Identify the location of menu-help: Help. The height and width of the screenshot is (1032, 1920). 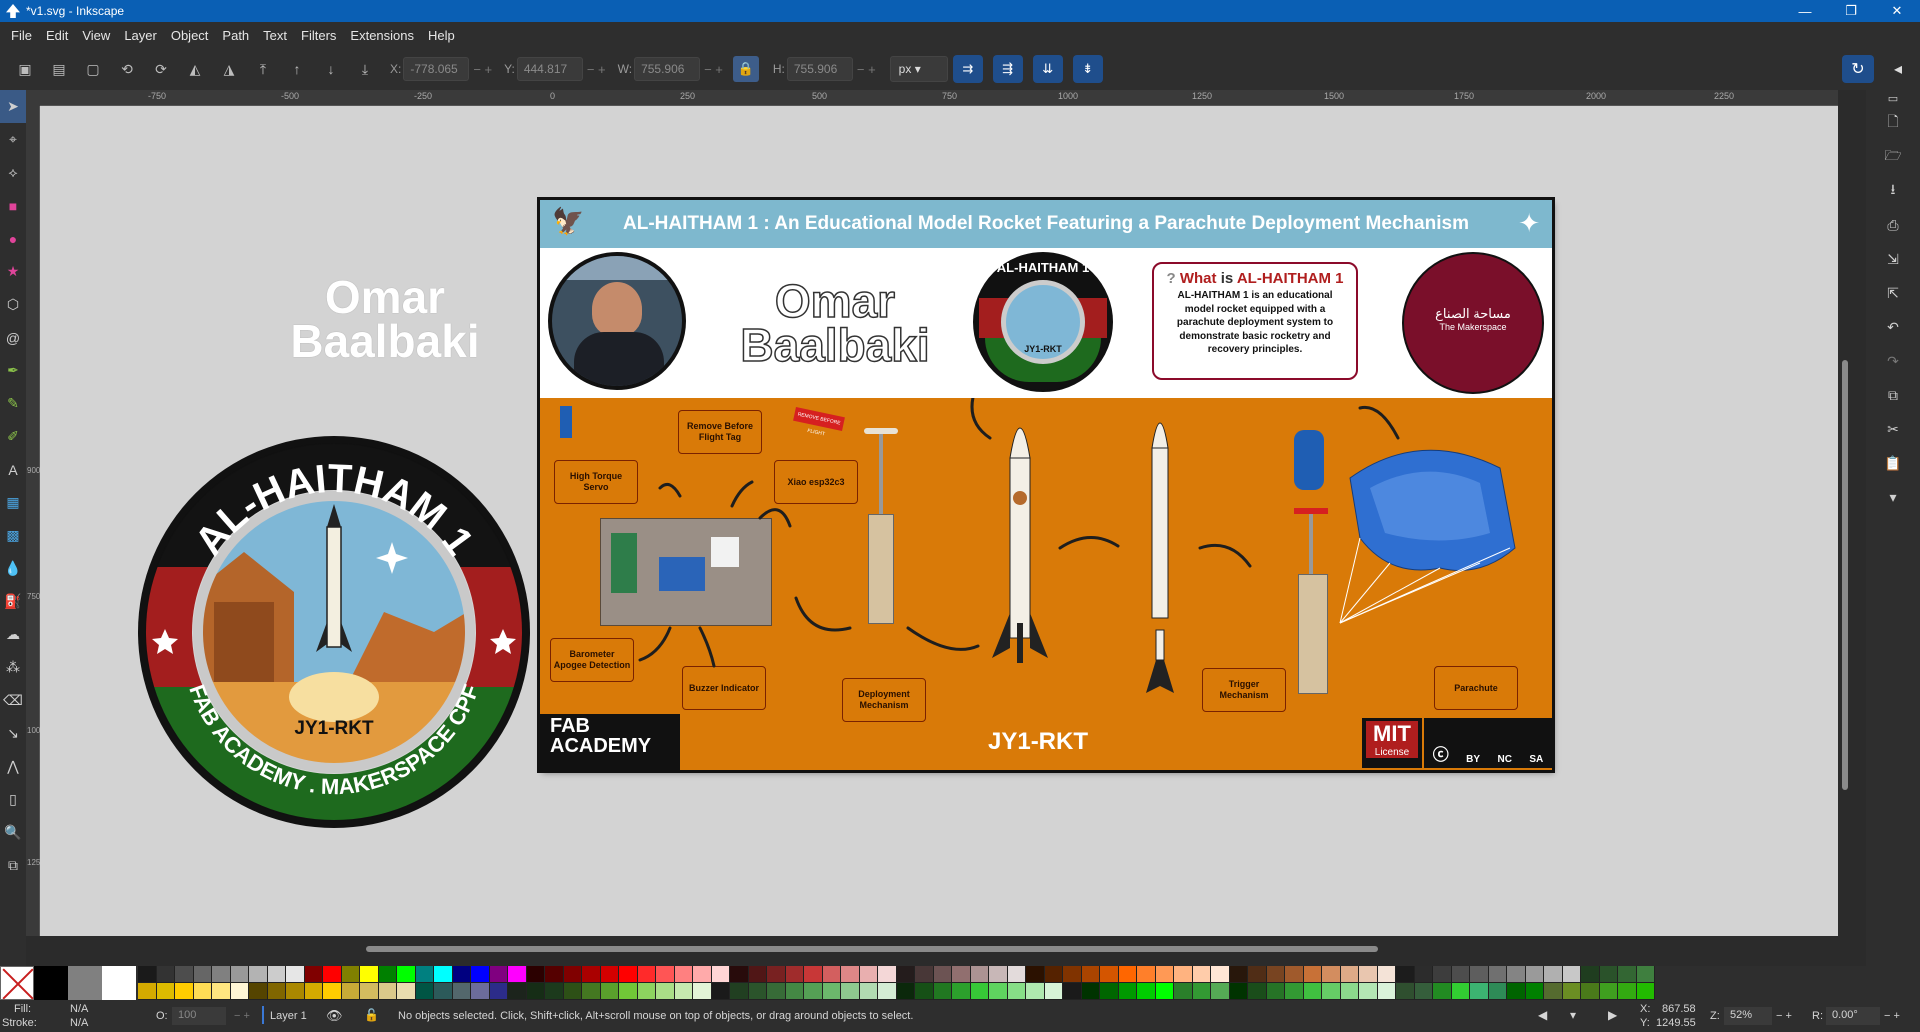
(441, 35).